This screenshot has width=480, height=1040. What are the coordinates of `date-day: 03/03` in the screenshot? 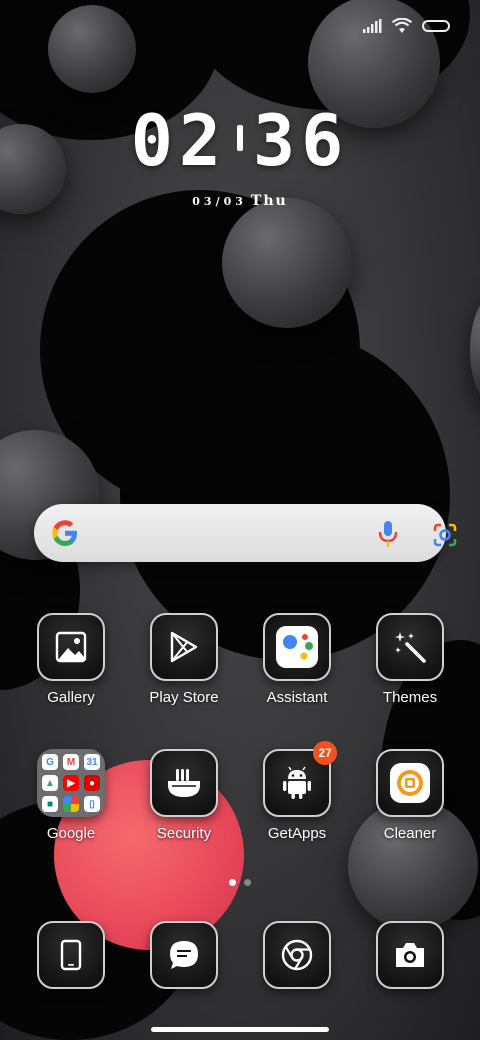 It's located at (219, 201).